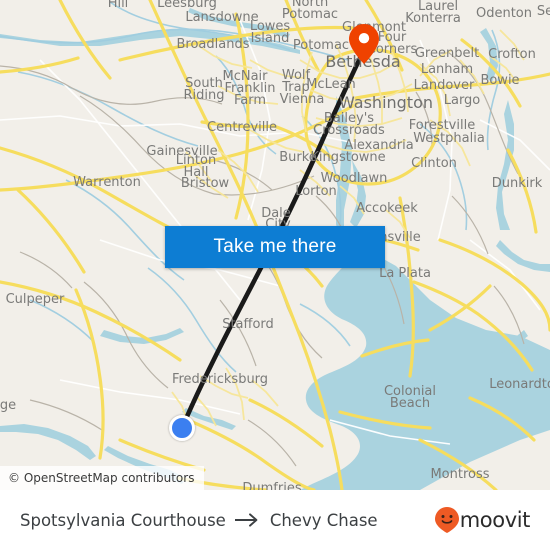 The height and width of the screenshot is (550, 550). What do you see at coordinates (495, 520) in the screenshot?
I see `moovit-wordmark: moovit` at bounding box center [495, 520].